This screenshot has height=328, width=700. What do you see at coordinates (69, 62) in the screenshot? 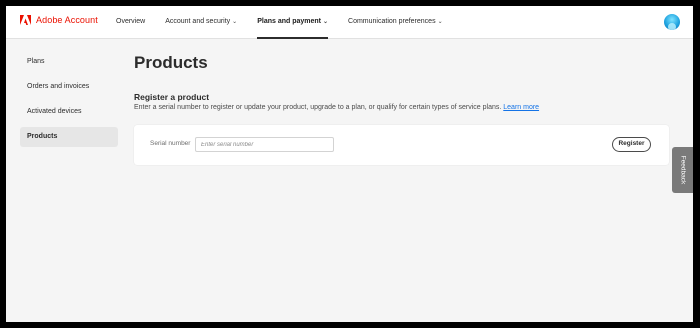
I see `sidebar-item-plans: Plans` at bounding box center [69, 62].